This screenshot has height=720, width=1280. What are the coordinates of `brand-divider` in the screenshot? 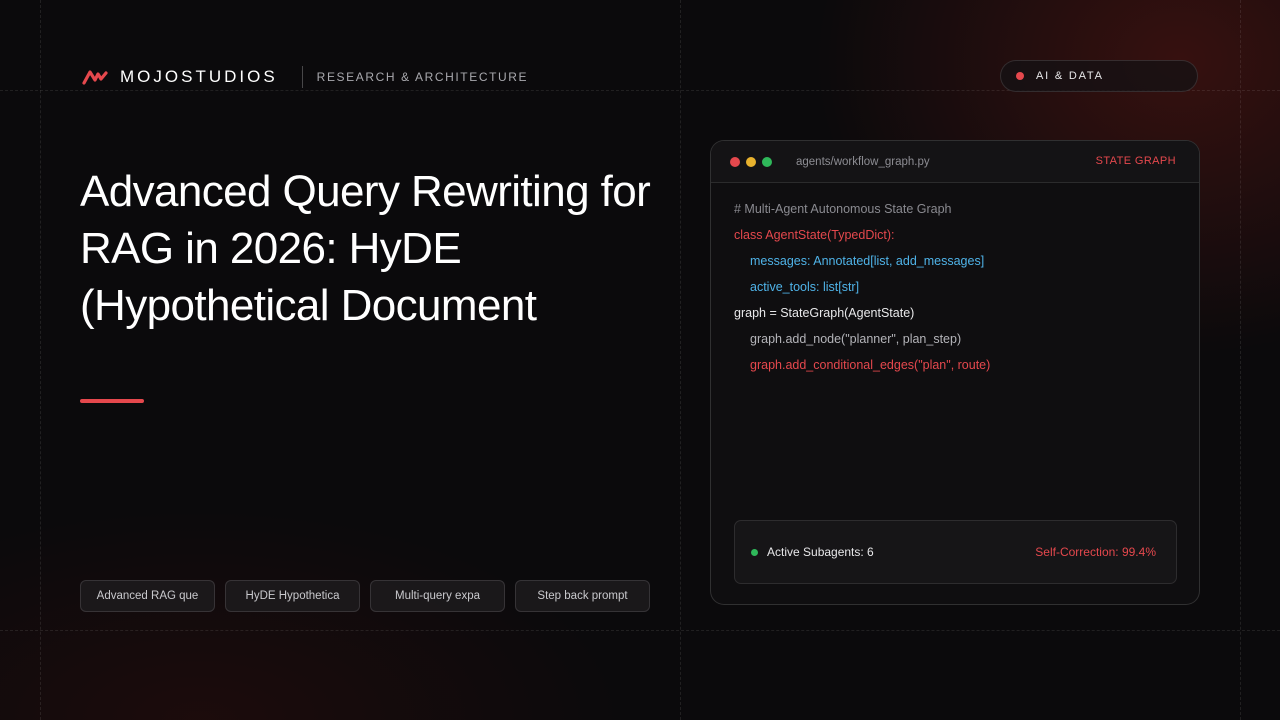 It's located at (302, 77).